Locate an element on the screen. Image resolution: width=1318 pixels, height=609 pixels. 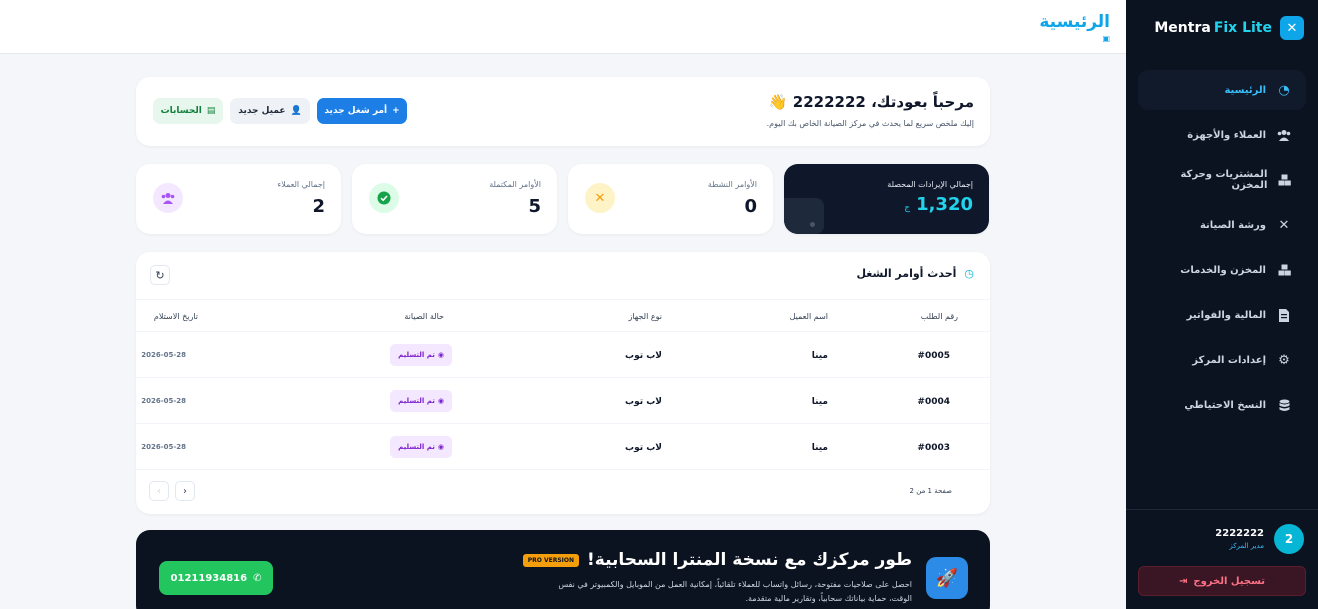
accounts-button: ▤ الحسابات is located at coordinates (188, 111).